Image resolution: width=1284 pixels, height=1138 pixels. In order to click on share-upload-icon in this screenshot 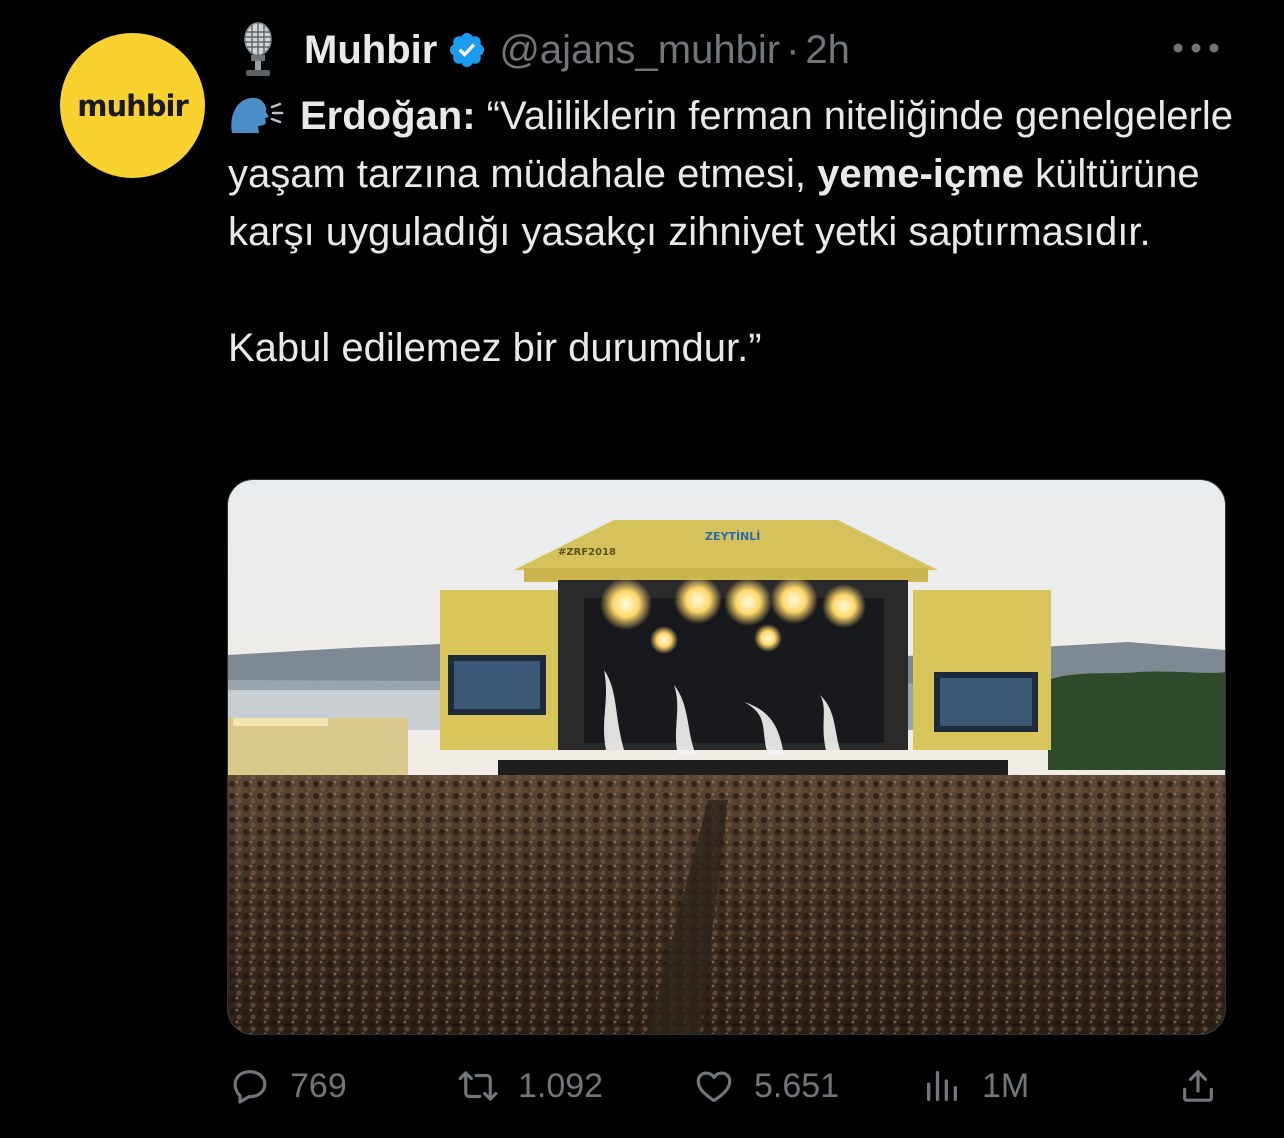, I will do `click(1198, 1086)`.